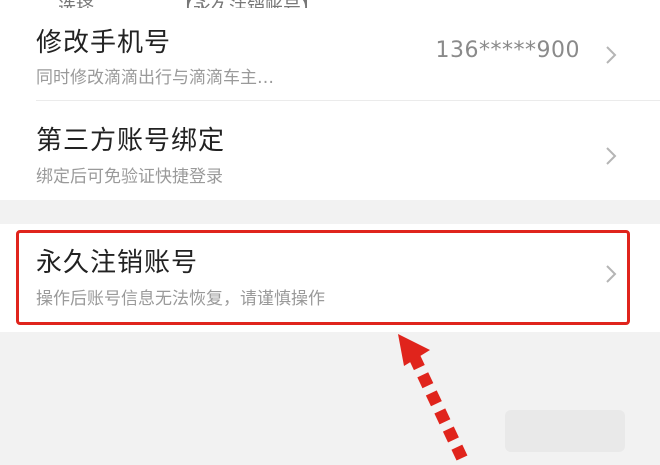 Image resolution: width=660 pixels, height=465 pixels. I want to click on pointer-arrow-icon, so click(433, 397).